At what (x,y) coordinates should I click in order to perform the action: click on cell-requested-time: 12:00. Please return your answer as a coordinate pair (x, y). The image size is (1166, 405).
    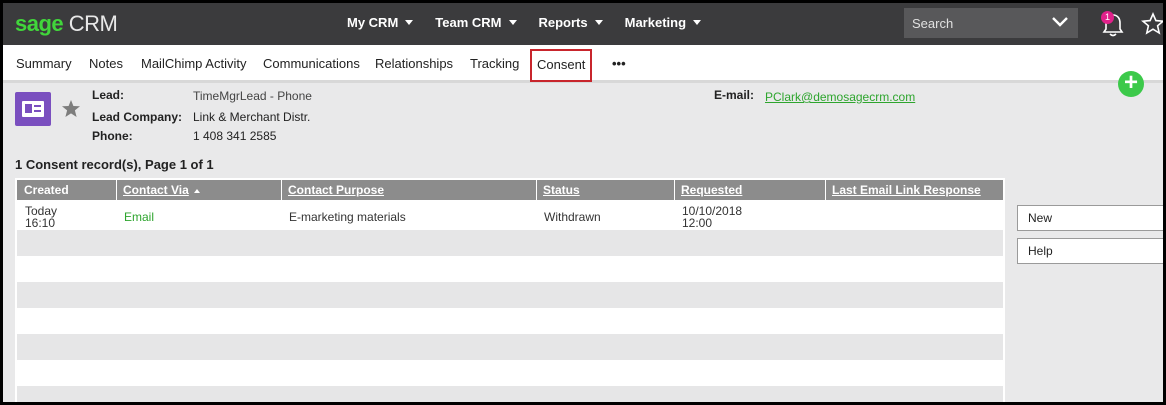
    Looking at the image, I should click on (697, 223).